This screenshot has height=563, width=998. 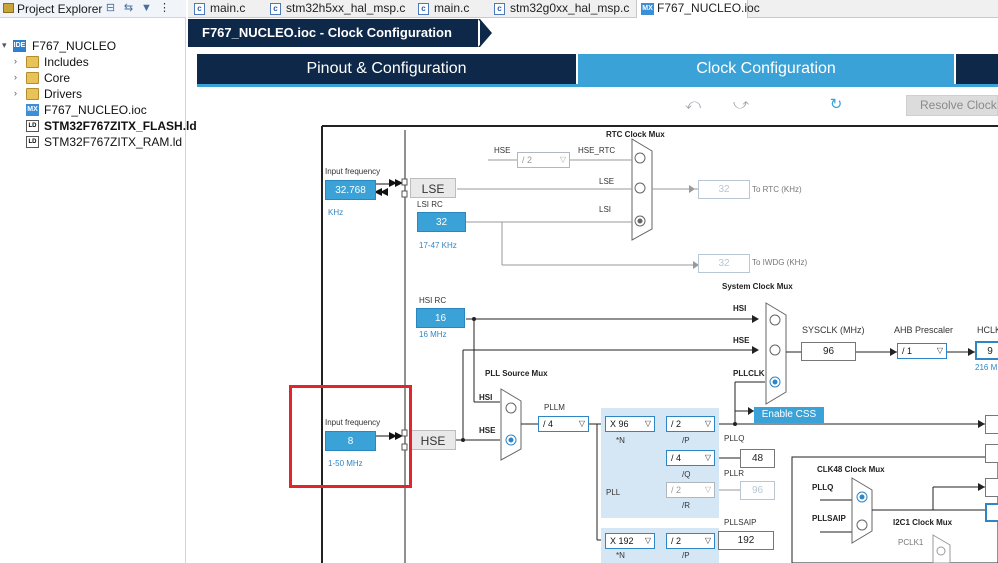 What do you see at coordinates (620, 440) in the screenshot?
I see `pll-n-label: *N` at bounding box center [620, 440].